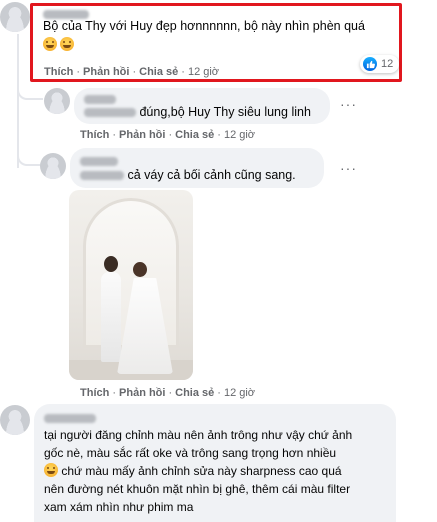 This screenshot has height=522, width=437. I want to click on wedding-photo, so click(131, 285).